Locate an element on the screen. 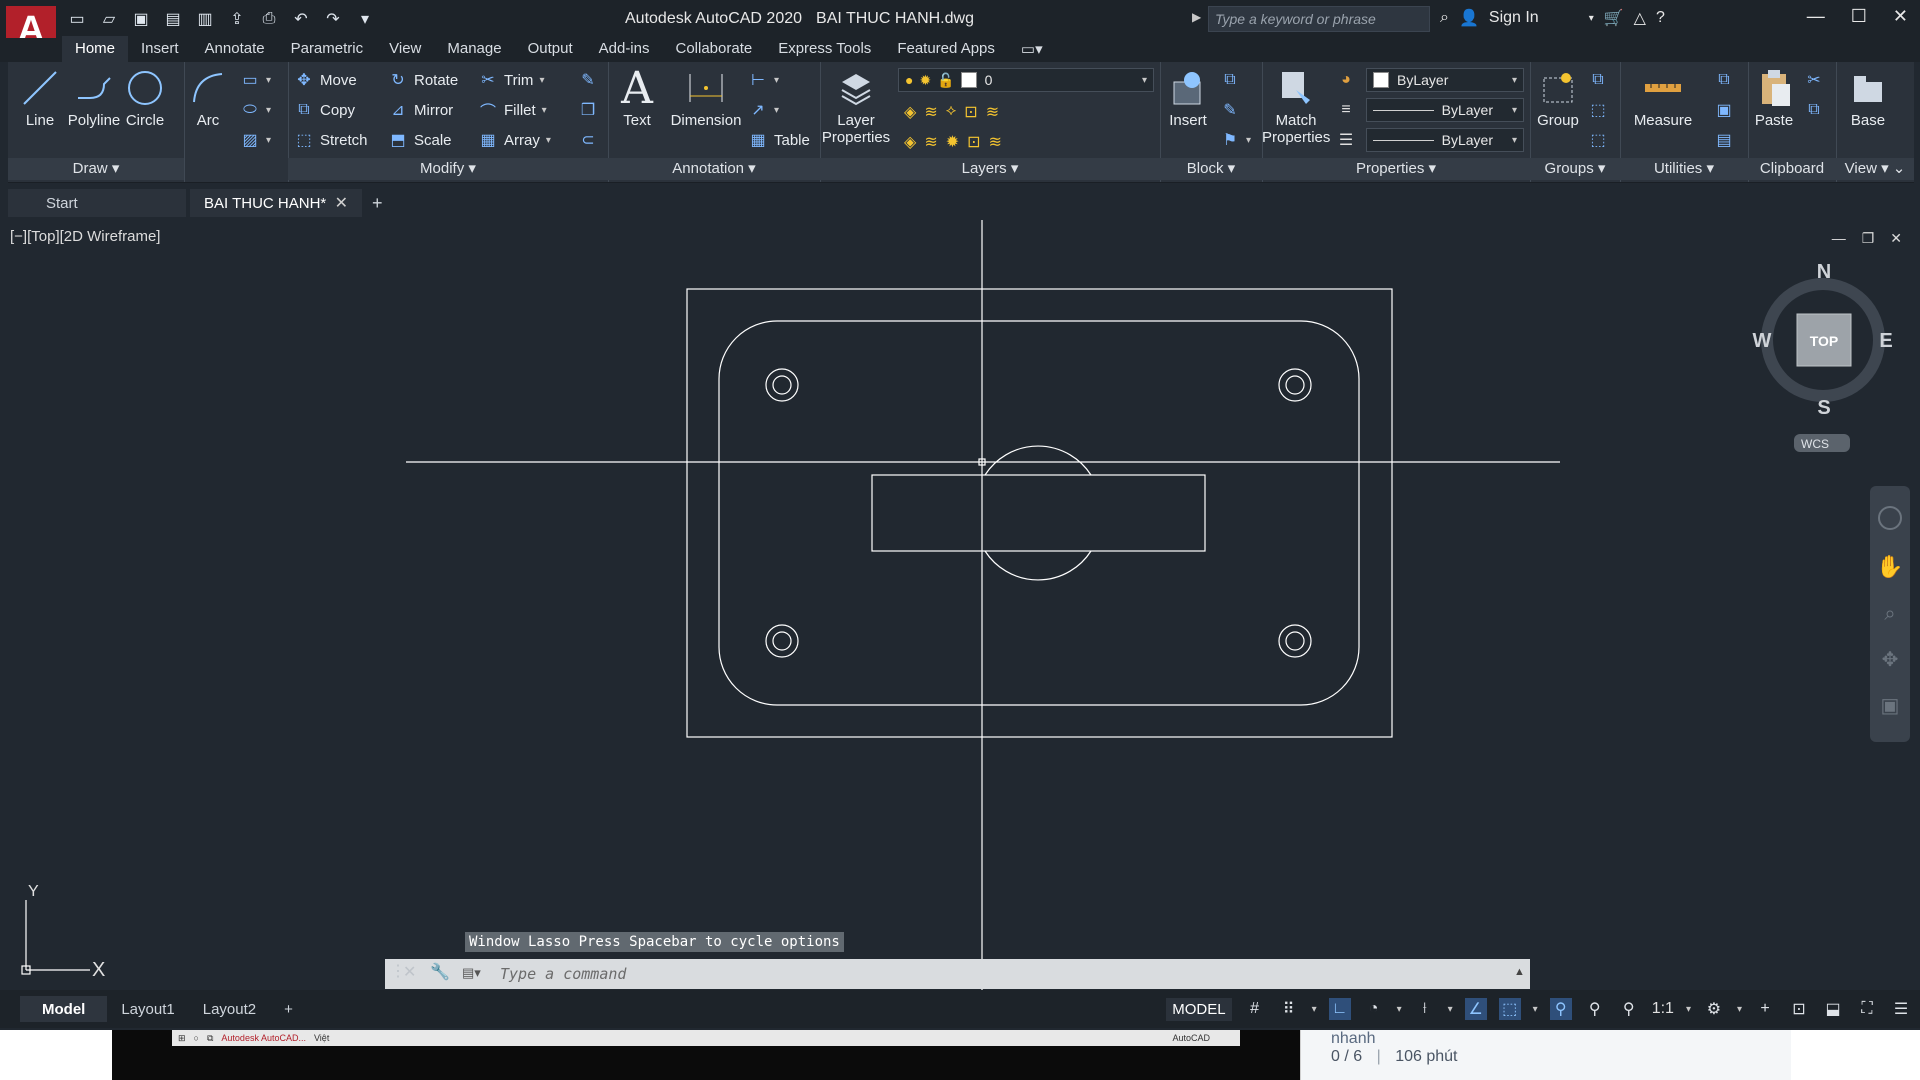 This screenshot has height=1080, width=1920. trim-tool: ✂ Trim ▾ is located at coordinates (511, 80).